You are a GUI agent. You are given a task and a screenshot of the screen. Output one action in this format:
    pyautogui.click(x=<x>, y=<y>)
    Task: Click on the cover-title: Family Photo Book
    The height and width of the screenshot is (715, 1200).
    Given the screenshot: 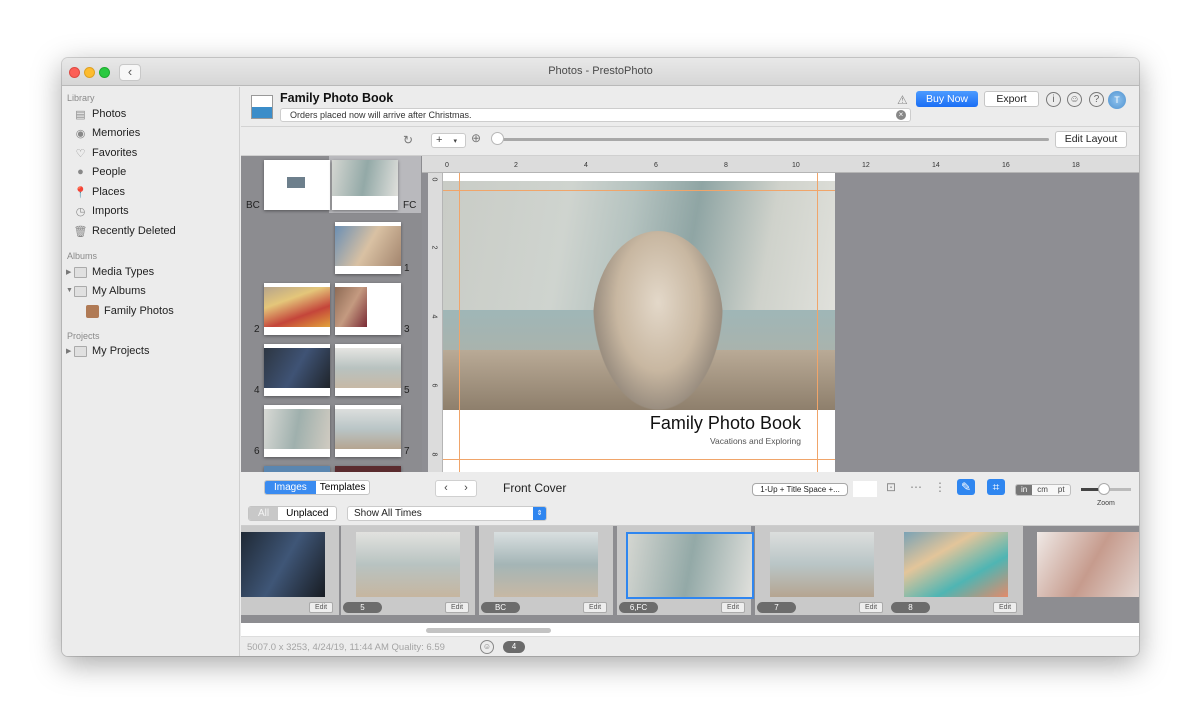 What is the action you would take?
    pyautogui.click(x=725, y=423)
    